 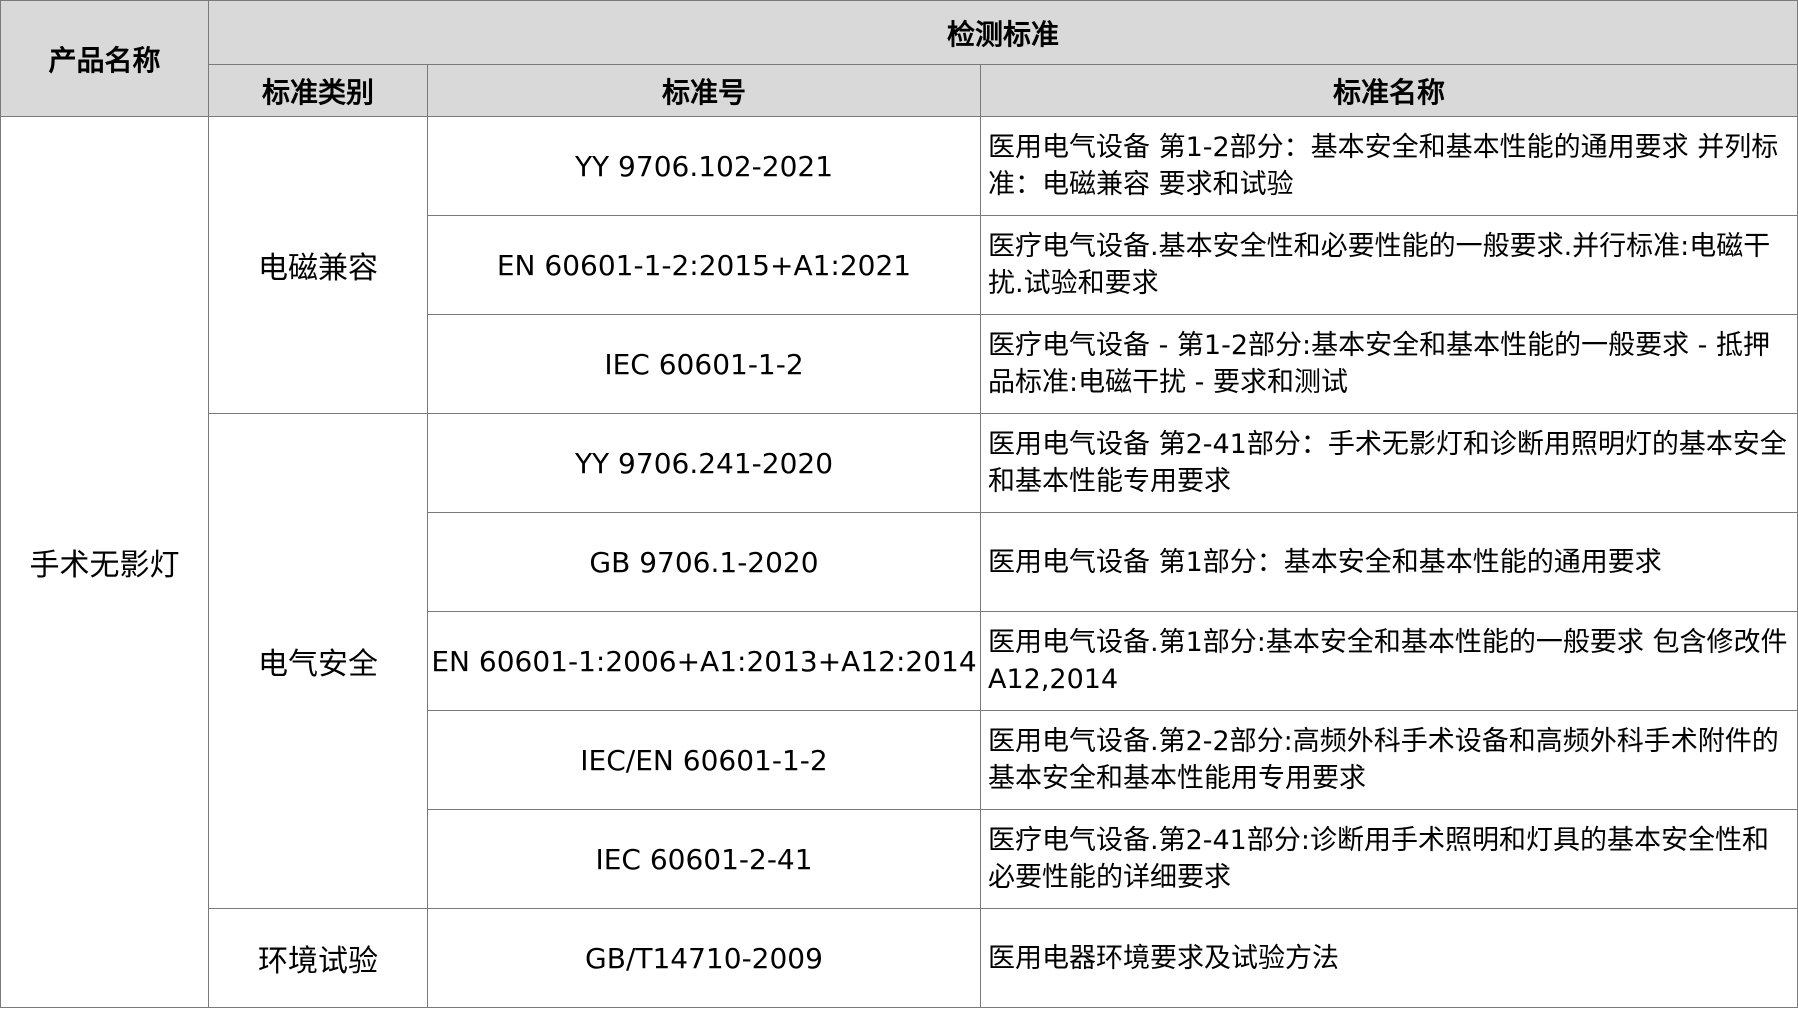 I want to click on table-row: 环境试验 GB/T14710-2009 医用电器环境要求及试验方法, so click(x=899, y=958).